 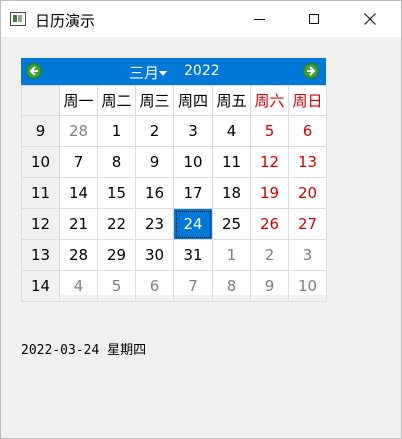 I want to click on weekday-label: 周四, so click(x=193, y=100).